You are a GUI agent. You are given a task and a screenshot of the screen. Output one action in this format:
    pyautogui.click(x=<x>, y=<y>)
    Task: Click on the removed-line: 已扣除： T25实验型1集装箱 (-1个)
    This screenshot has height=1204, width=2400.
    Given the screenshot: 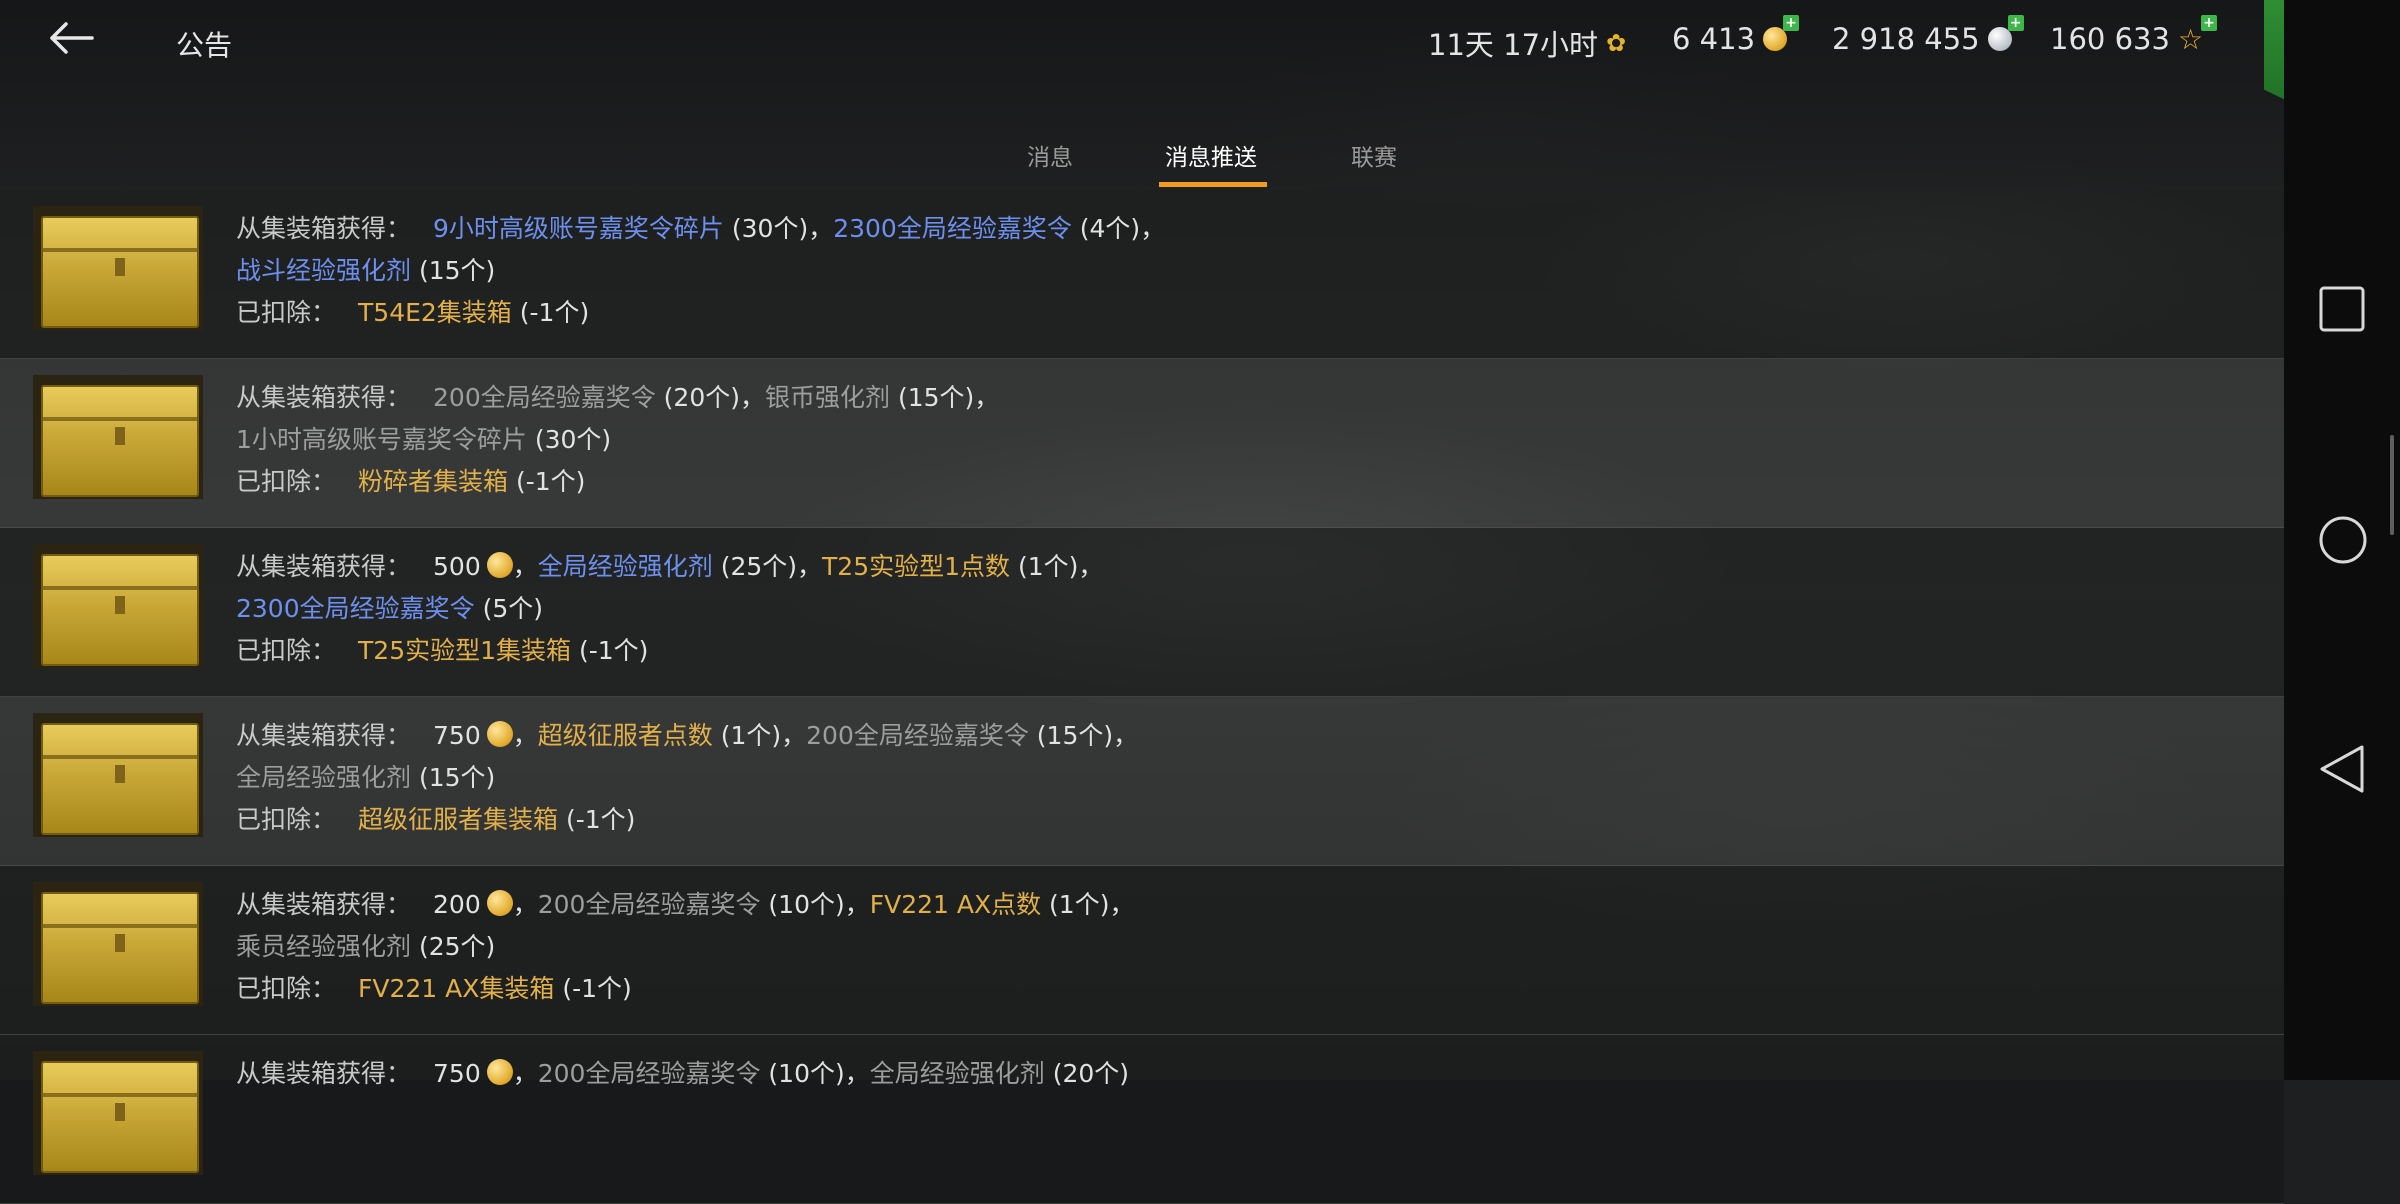 What is the action you would take?
    pyautogui.click(x=669, y=651)
    